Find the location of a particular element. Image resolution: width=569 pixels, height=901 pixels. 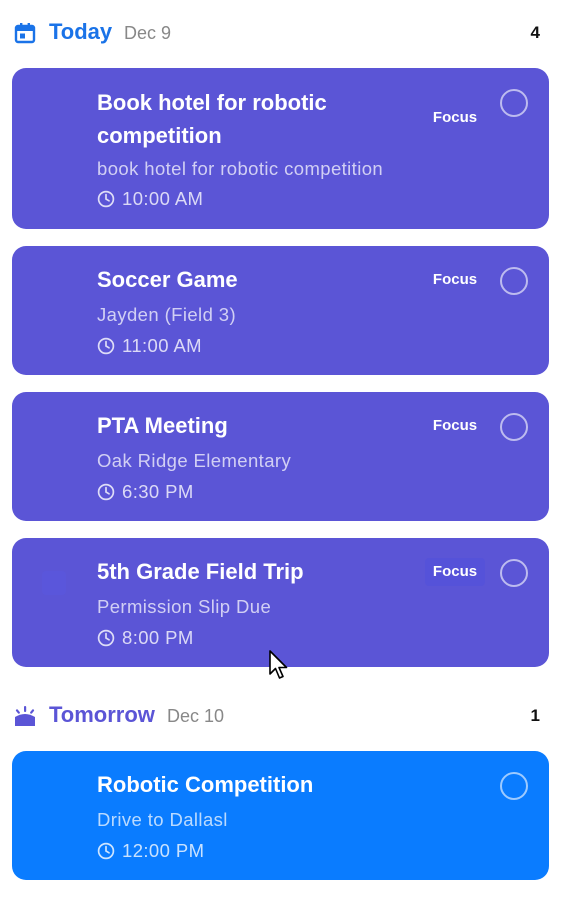

task-time: 11:00 AM is located at coordinates (149, 346).